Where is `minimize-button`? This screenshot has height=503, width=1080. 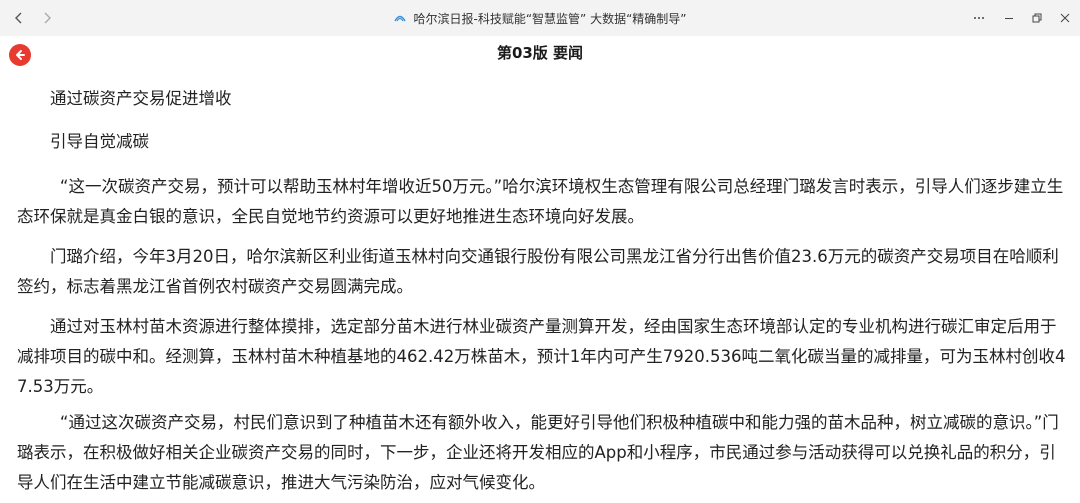
minimize-button is located at coordinates (1009, 18).